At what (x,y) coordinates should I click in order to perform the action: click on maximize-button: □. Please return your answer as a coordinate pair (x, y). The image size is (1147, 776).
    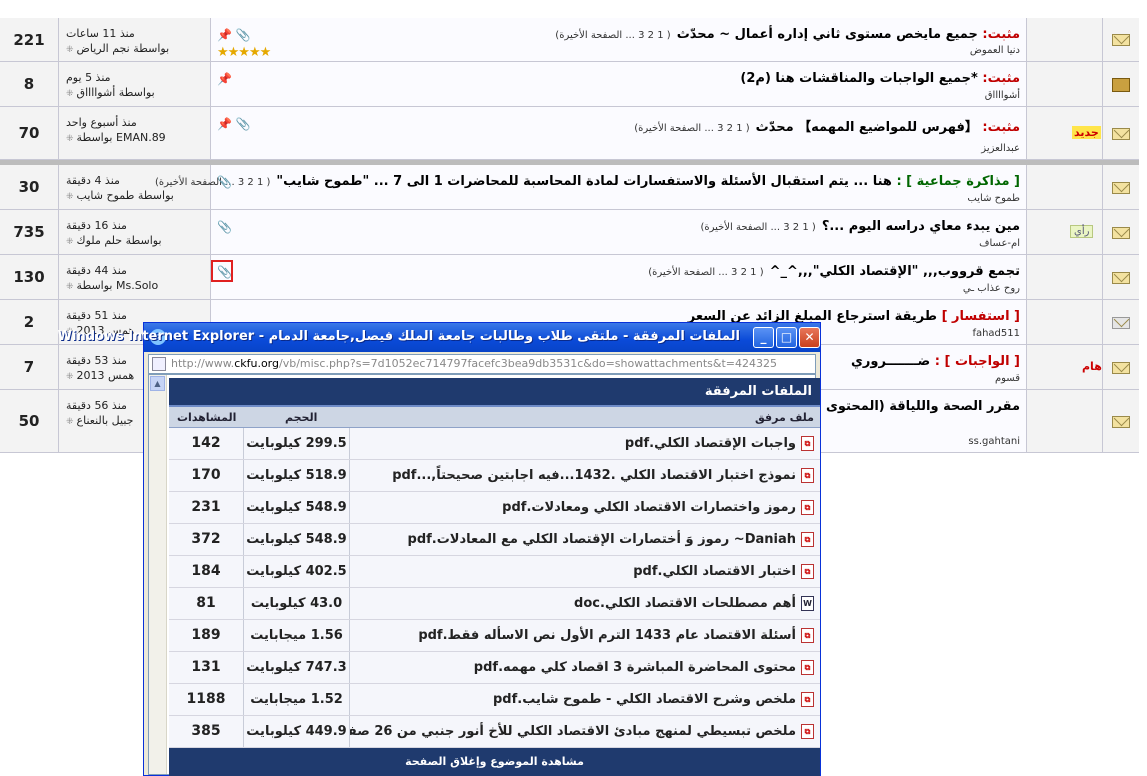
    Looking at the image, I should click on (786, 337).